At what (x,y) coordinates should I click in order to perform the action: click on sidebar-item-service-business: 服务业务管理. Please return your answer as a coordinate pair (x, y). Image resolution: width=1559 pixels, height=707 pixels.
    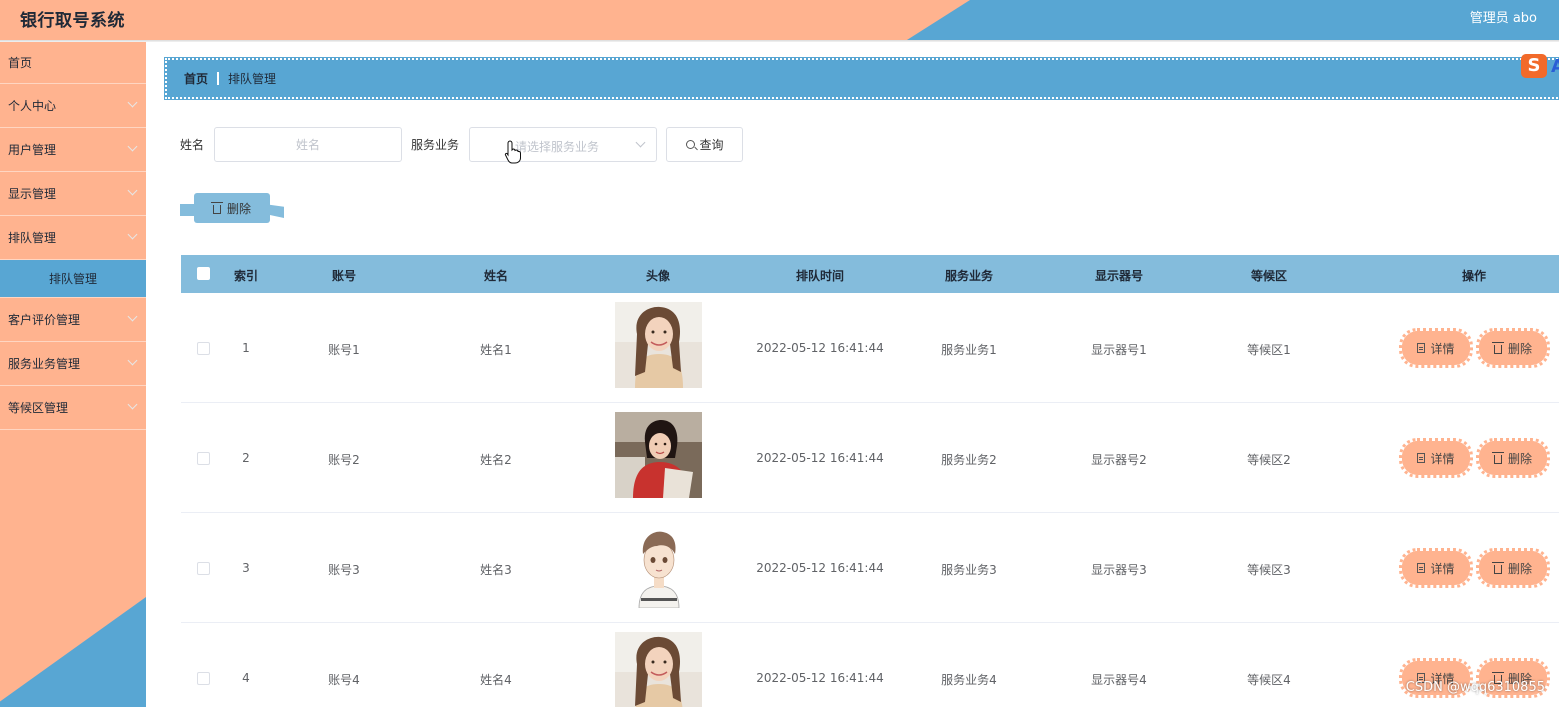
    Looking at the image, I should click on (73, 364).